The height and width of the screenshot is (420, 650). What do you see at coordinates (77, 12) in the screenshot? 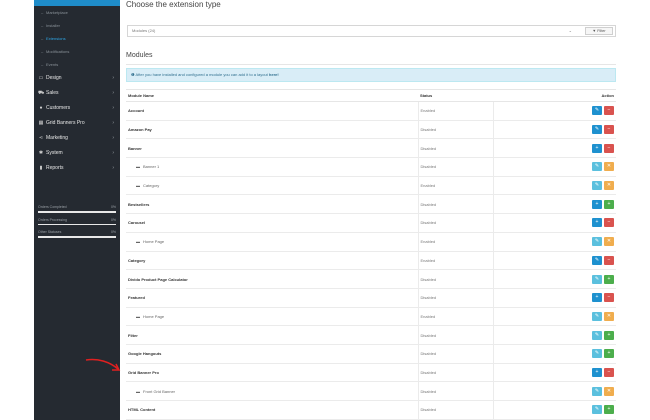
I see `sidebar-subitem-marketplace: – Marketplace` at bounding box center [77, 12].